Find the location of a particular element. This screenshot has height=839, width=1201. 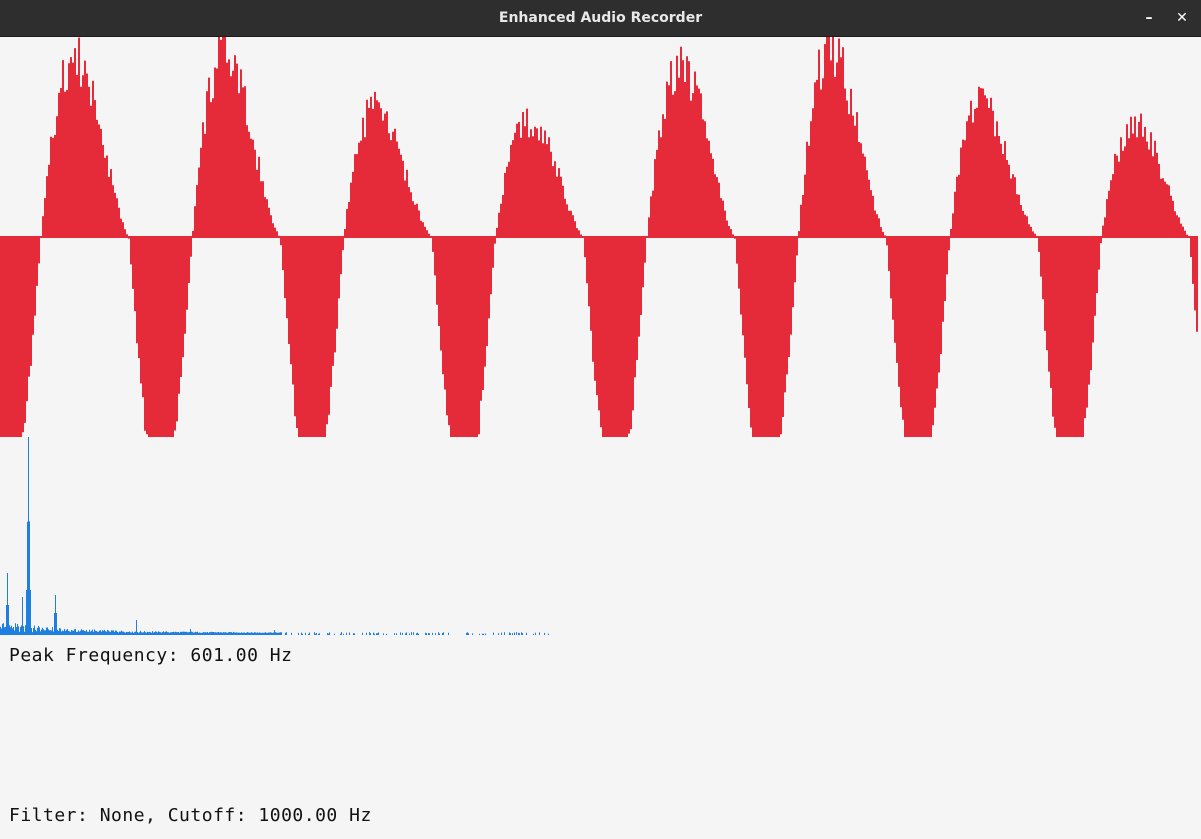

filter-status-label: Filter: None, Cutoff: 1000.00 Hz is located at coordinates (190, 815).